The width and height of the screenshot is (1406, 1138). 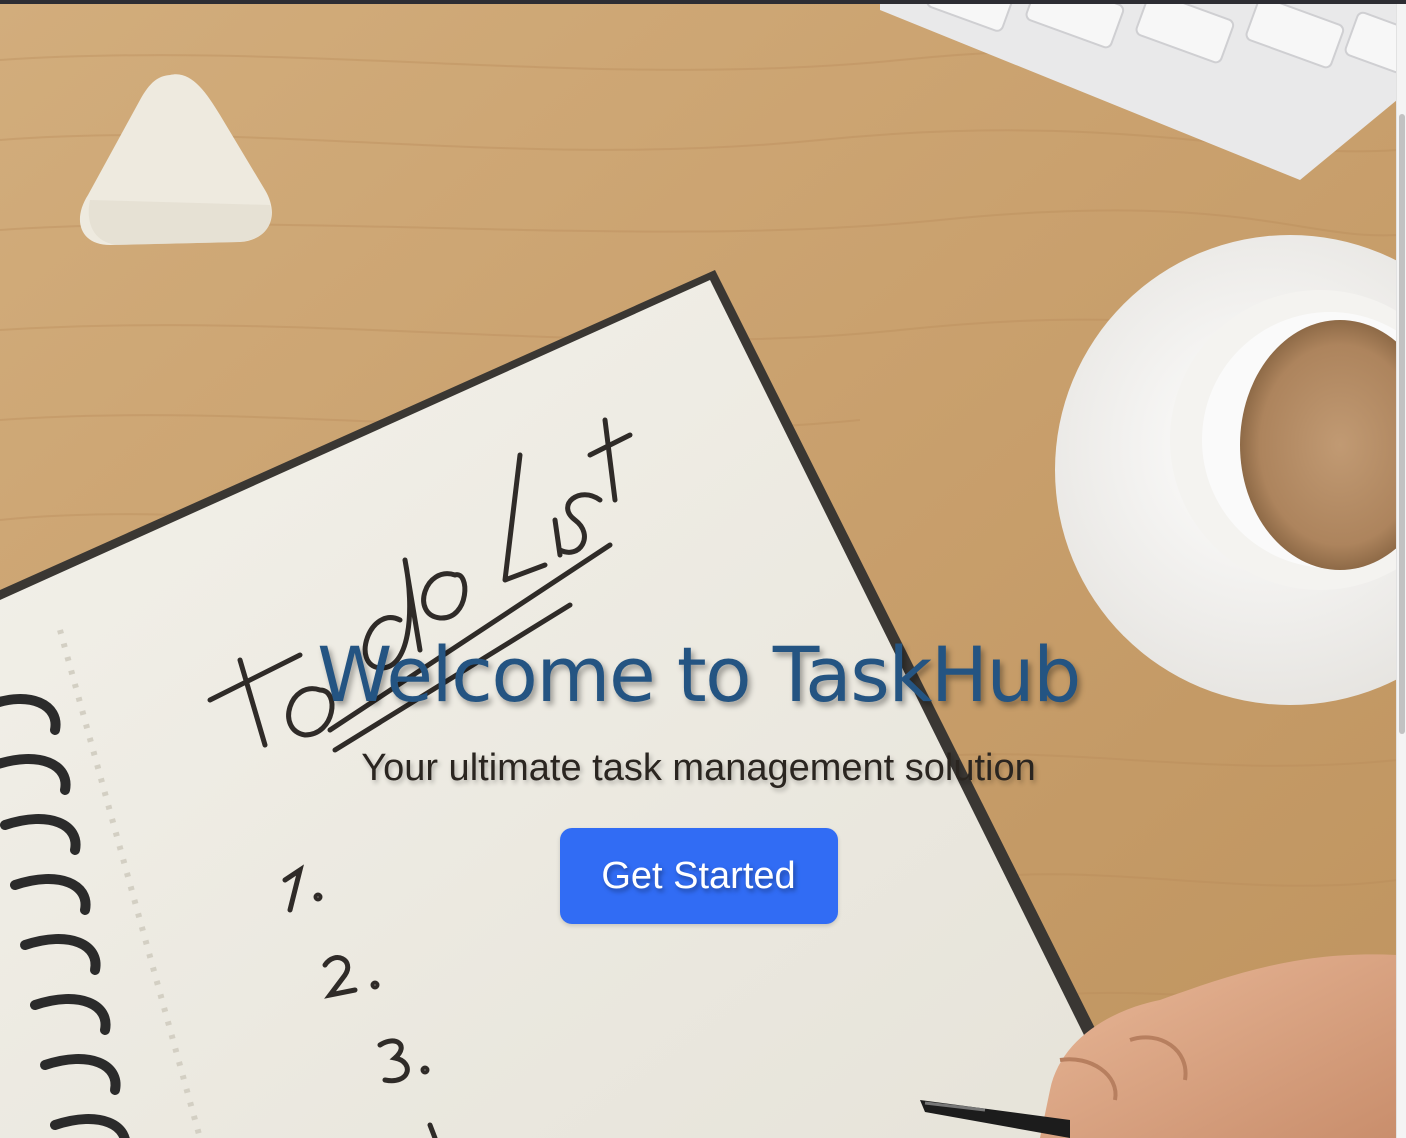 What do you see at coordinates (1402, 424) in the screenshot?
I see `scrollbar-thumb` at bounding box center [1402, 424].